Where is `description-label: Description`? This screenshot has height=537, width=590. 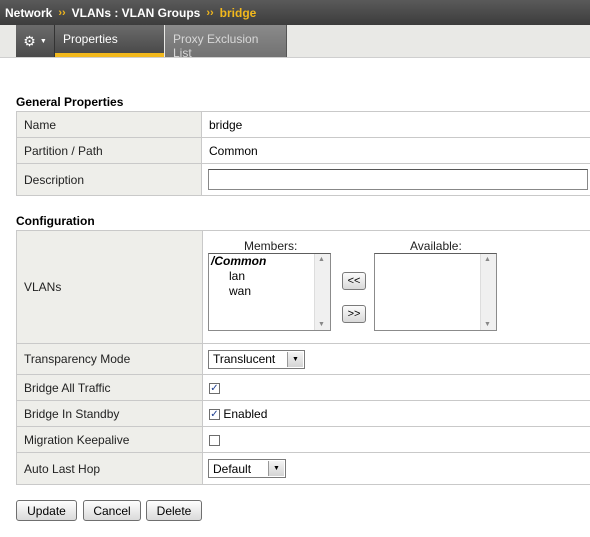
description-label: Description is located at coordinates (109, 179).